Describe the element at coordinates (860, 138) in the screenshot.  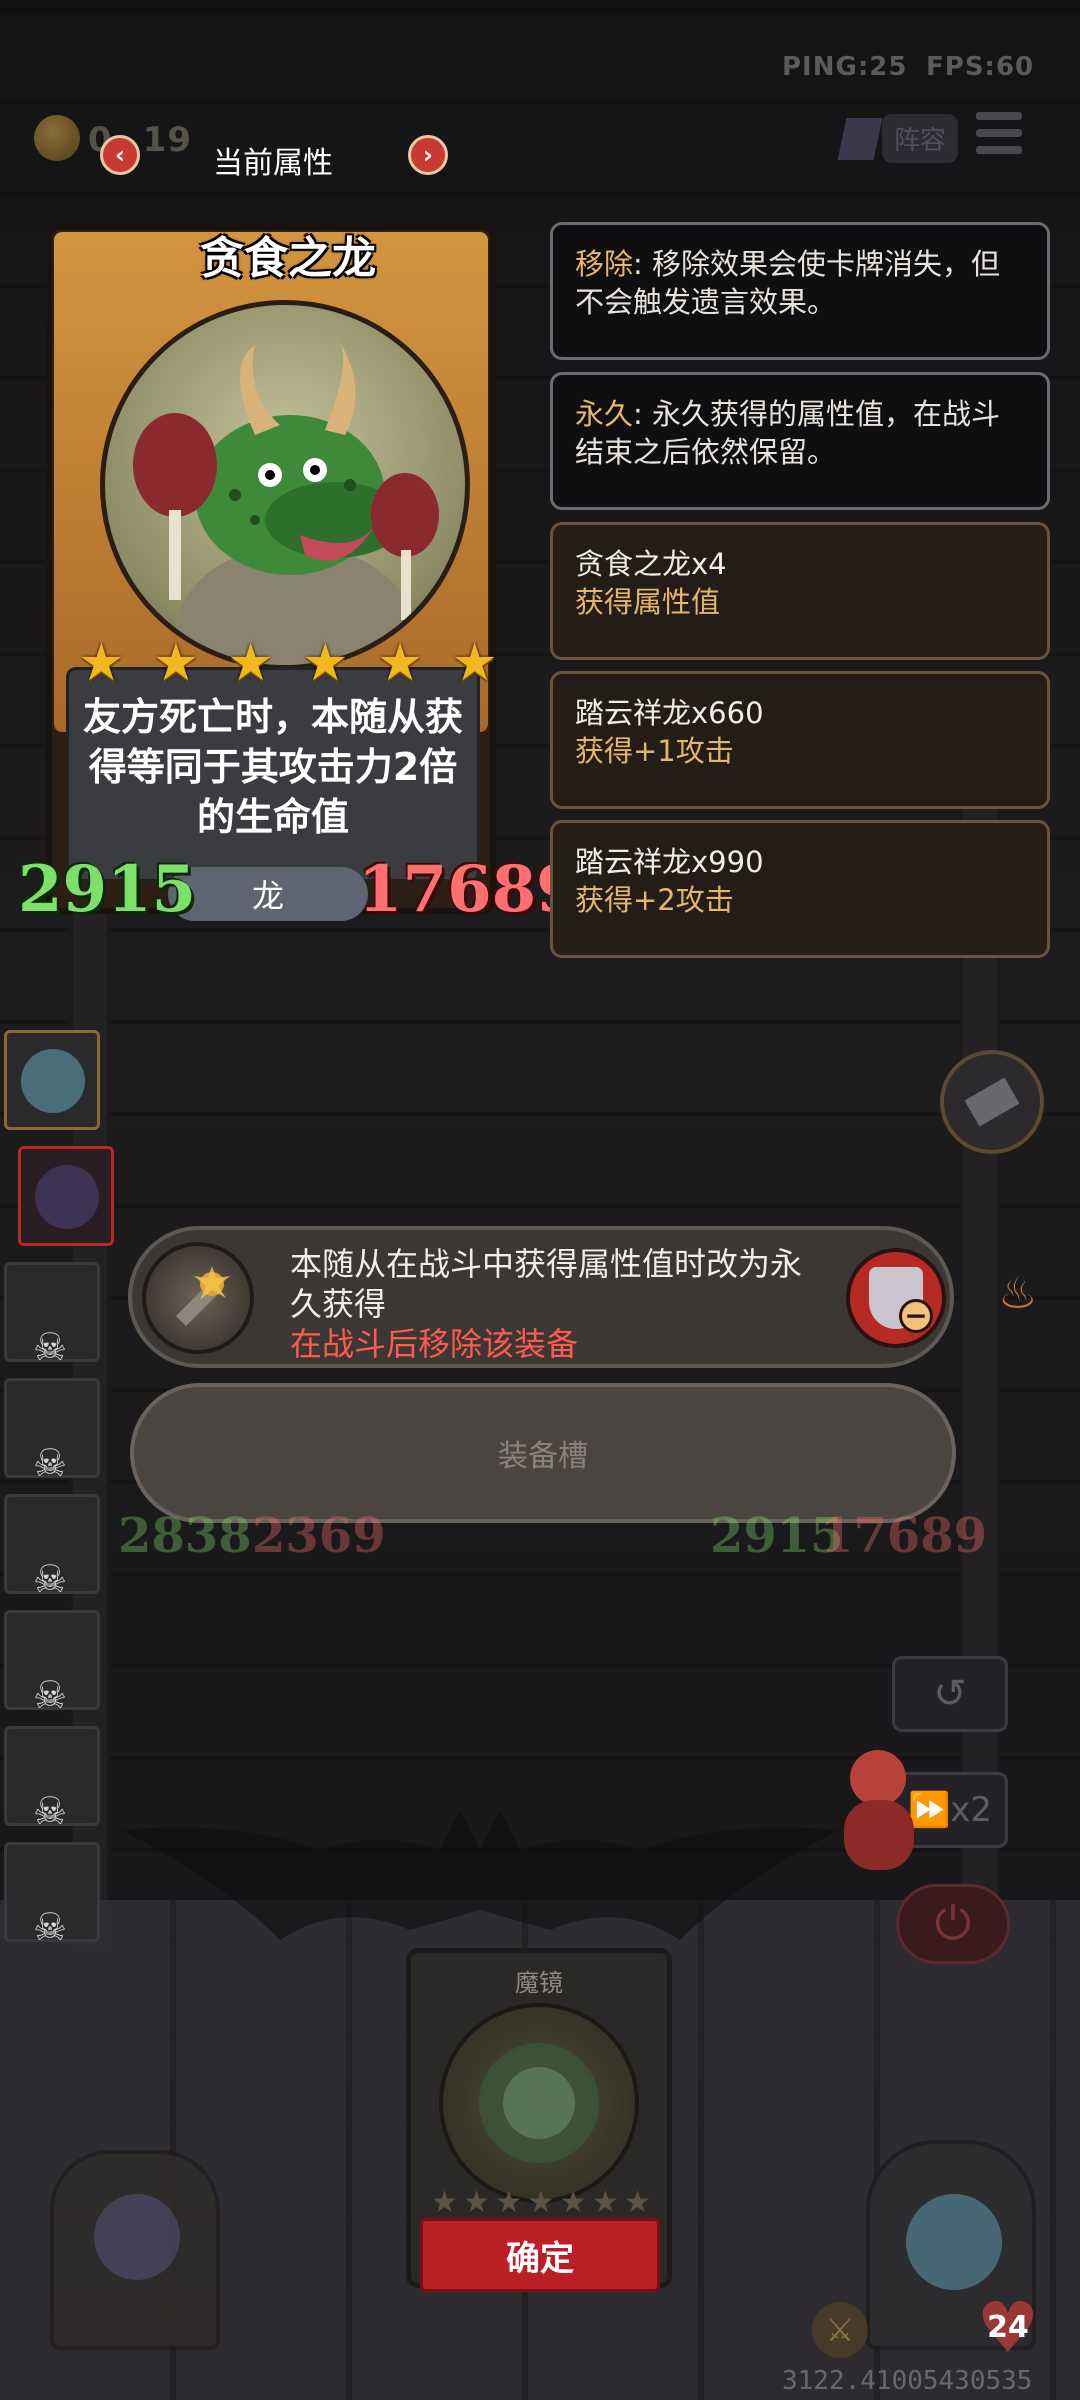
I see `book-icon` at that location.